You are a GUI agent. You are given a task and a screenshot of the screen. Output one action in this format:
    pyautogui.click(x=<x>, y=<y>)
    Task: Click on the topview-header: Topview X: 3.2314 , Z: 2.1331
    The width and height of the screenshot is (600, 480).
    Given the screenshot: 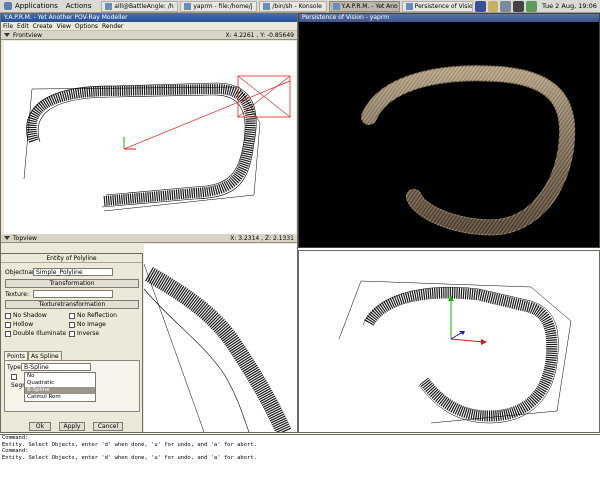 What is the action you would take?
    pyautogui.click(x=149, y=238)
    